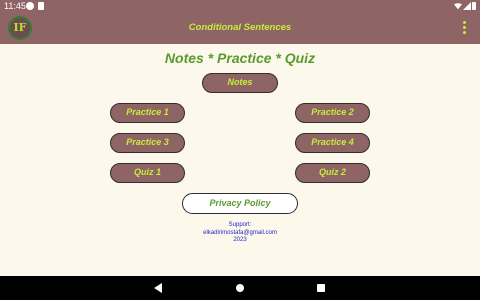  What do you see at coordinates (240, 225) in the screenshot?
I see `support-label: Support:` at bounding box center [240, 225].